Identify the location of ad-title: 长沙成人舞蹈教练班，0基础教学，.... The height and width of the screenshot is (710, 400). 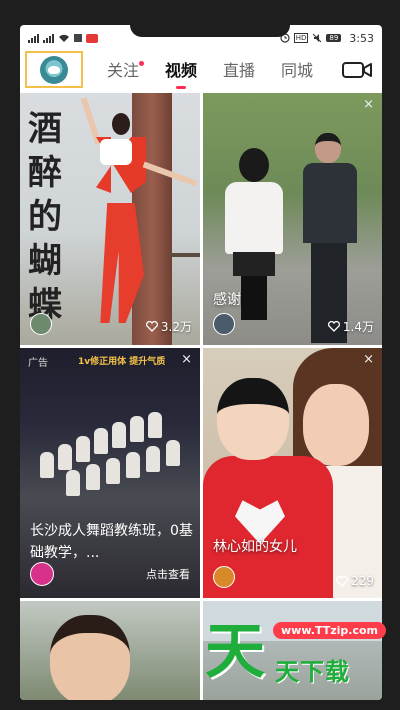
(111, 542).